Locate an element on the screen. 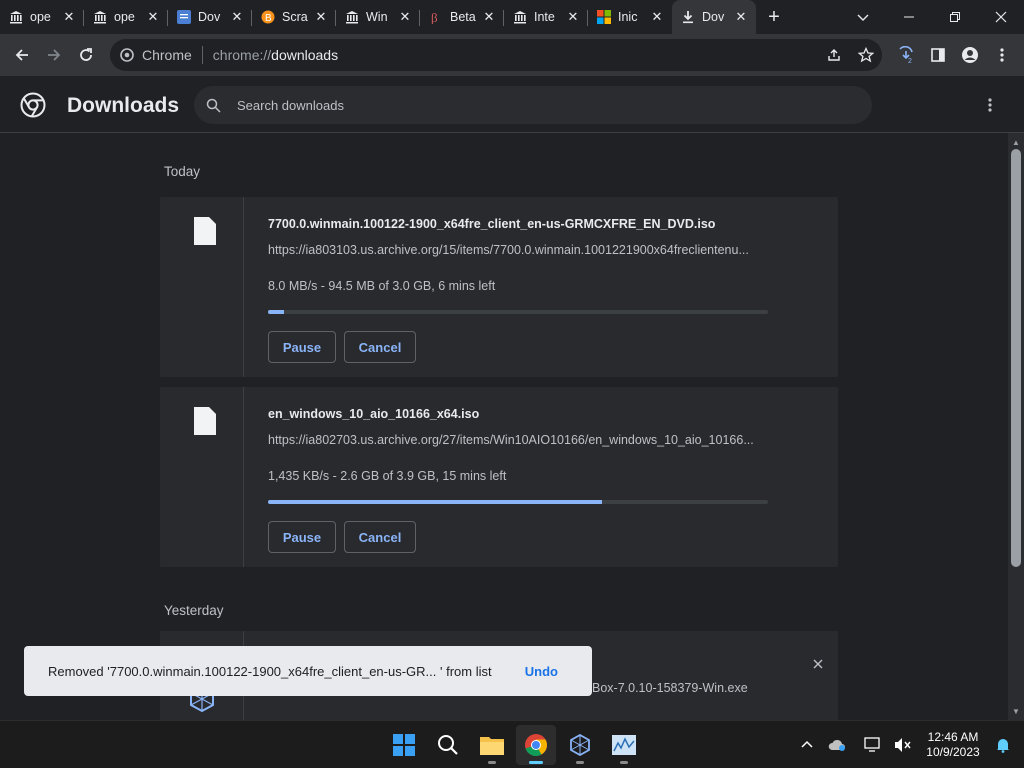 This screenshot has width=1024, height=768. downloads-button: 2 is located at coordinates (906, 55).